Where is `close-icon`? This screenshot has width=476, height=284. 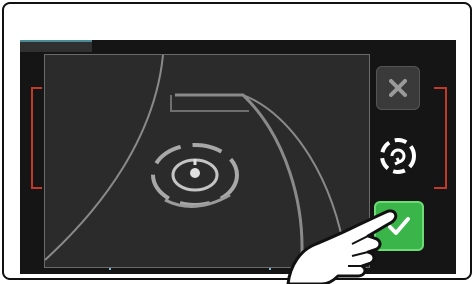 close-icon is located at coordinates (398, 88).